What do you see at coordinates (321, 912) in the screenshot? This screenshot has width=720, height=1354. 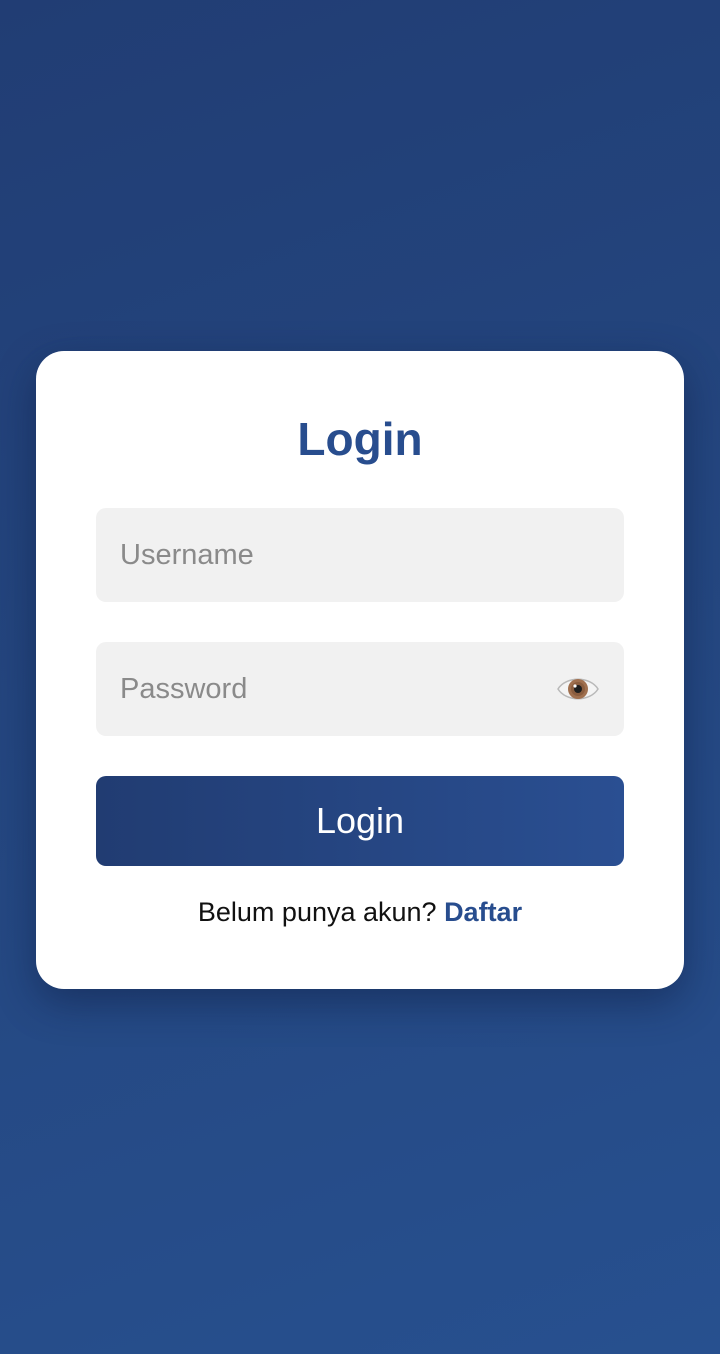 I see `register-prompt-text: Belum punya akun?` at bounding box center [321, 912].